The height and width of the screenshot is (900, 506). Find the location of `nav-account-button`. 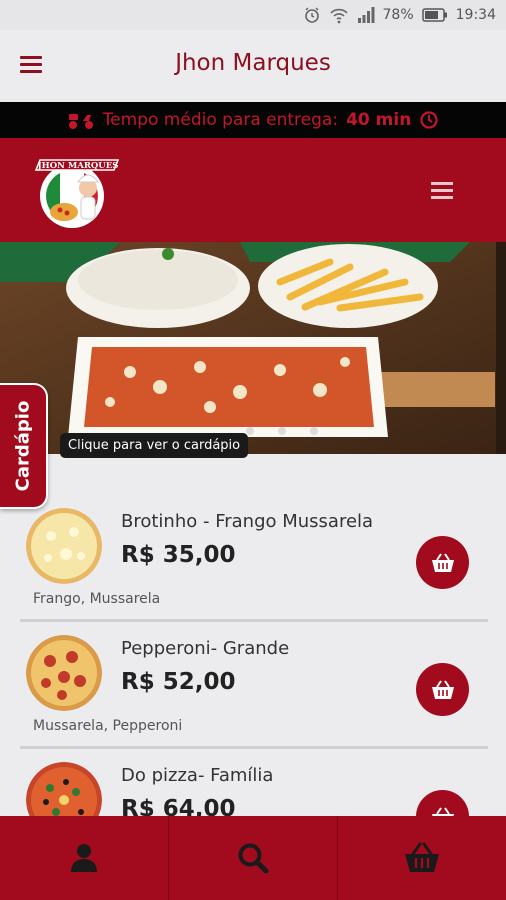

nav-account-button is located at coordinates (84, 858).